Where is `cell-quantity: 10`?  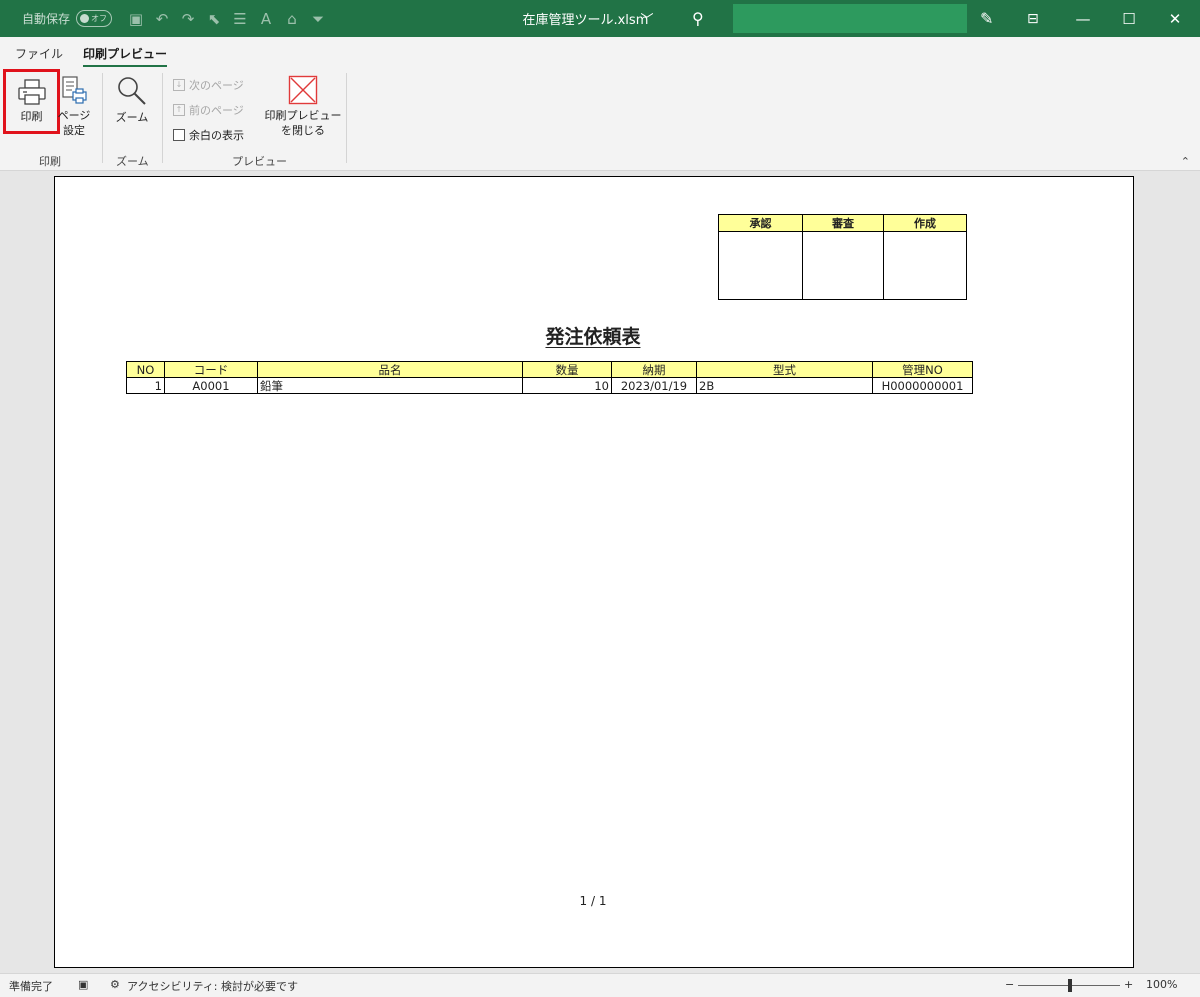
cell-quantity: 10 is located at coordinates (567, 385).